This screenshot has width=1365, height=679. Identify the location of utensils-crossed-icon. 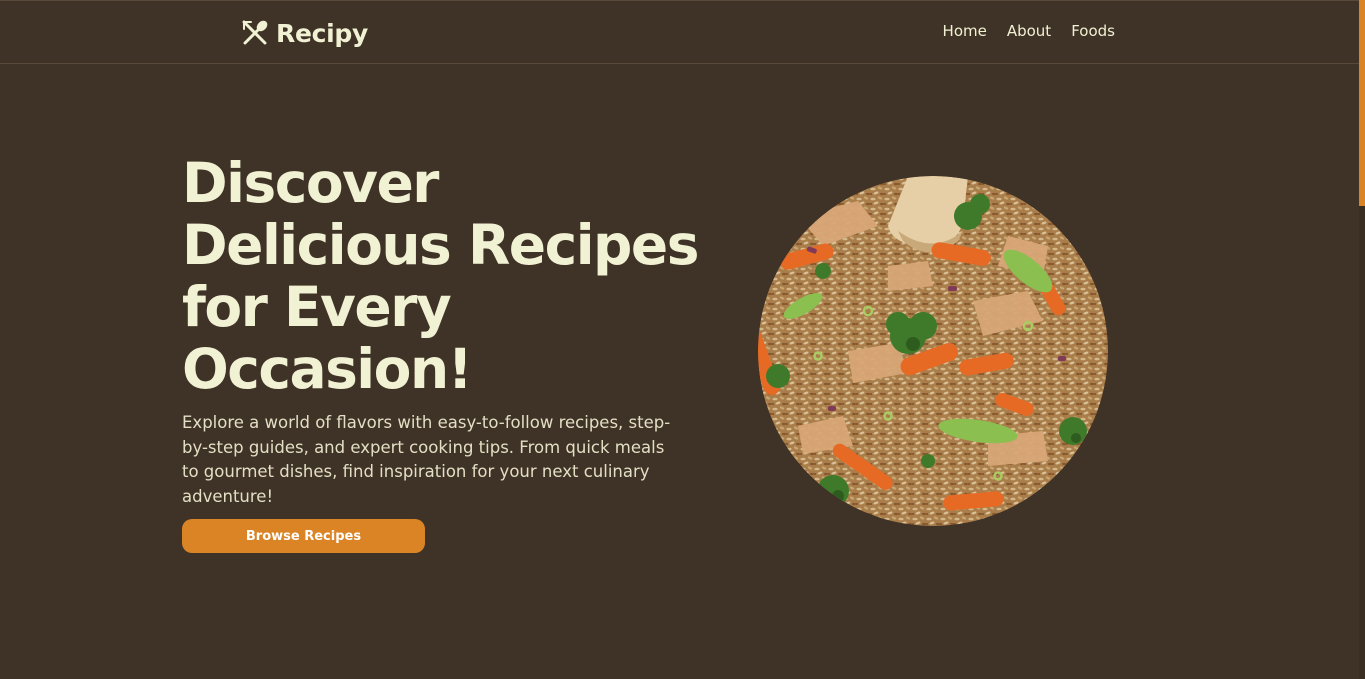
(255, 32).